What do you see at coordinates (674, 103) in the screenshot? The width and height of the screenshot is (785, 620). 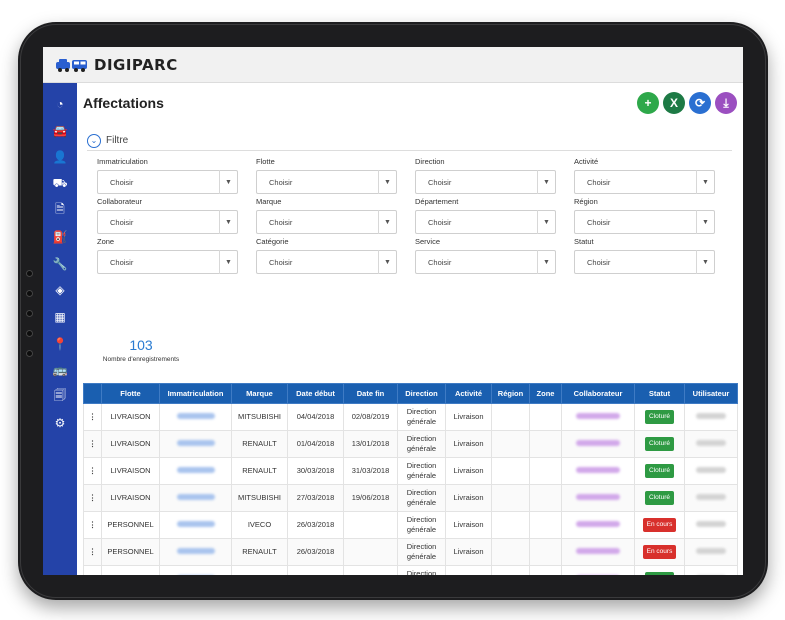 I see `excel-export-button: X` at bounding box center [674, 103].